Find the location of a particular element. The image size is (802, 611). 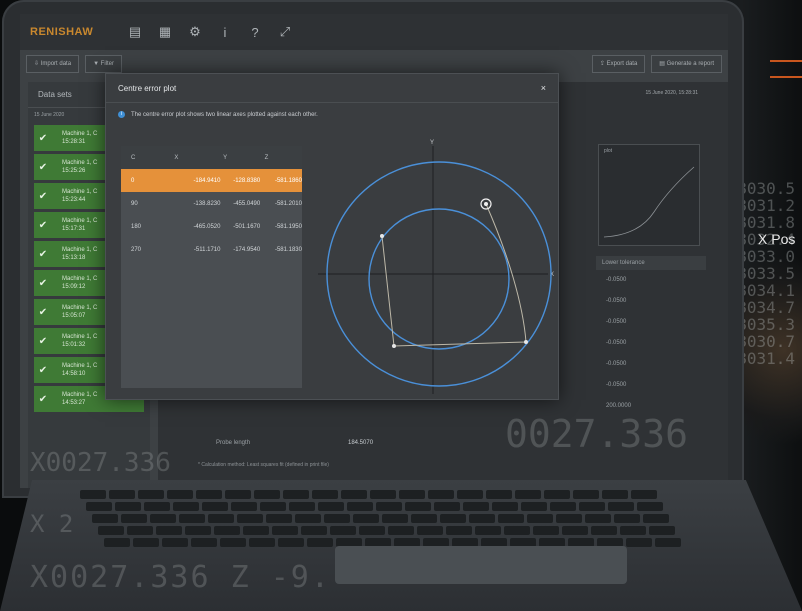

info-icon: i is located at coordinates (225, 32).